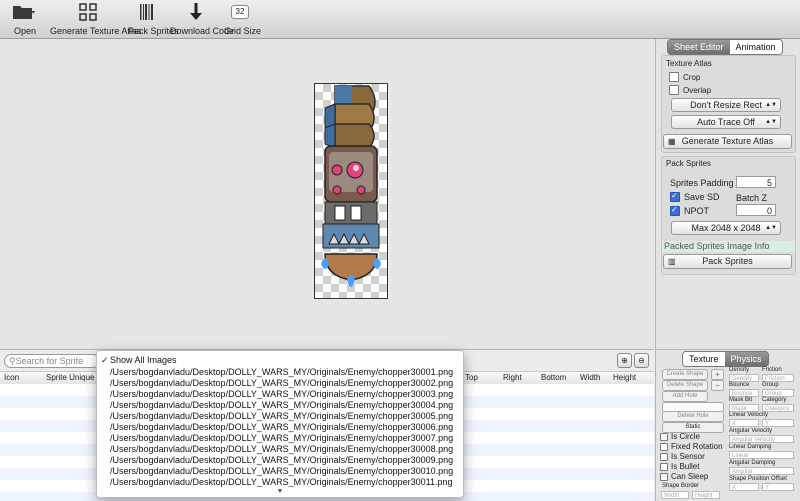 The height and width of the screenshot is (501, 800). Describe the element at coordinates (744, 487) in the screenshot. I see `offset-x-field: X` at that location.